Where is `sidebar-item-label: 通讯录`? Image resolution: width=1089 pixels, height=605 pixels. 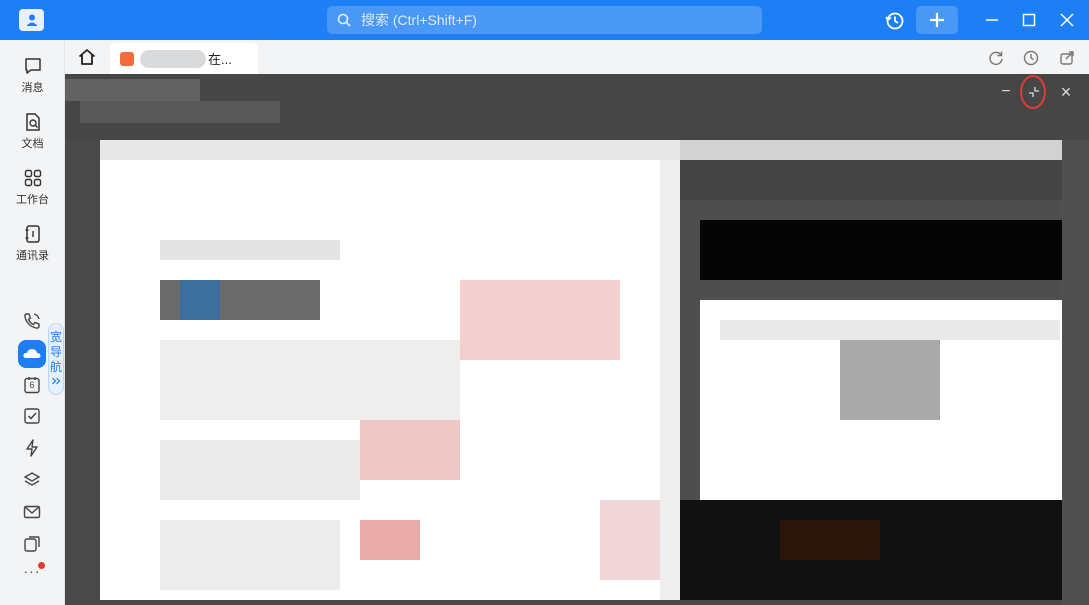
sidebar-item-label: 通讯录 is located at coordinates (32, 256).